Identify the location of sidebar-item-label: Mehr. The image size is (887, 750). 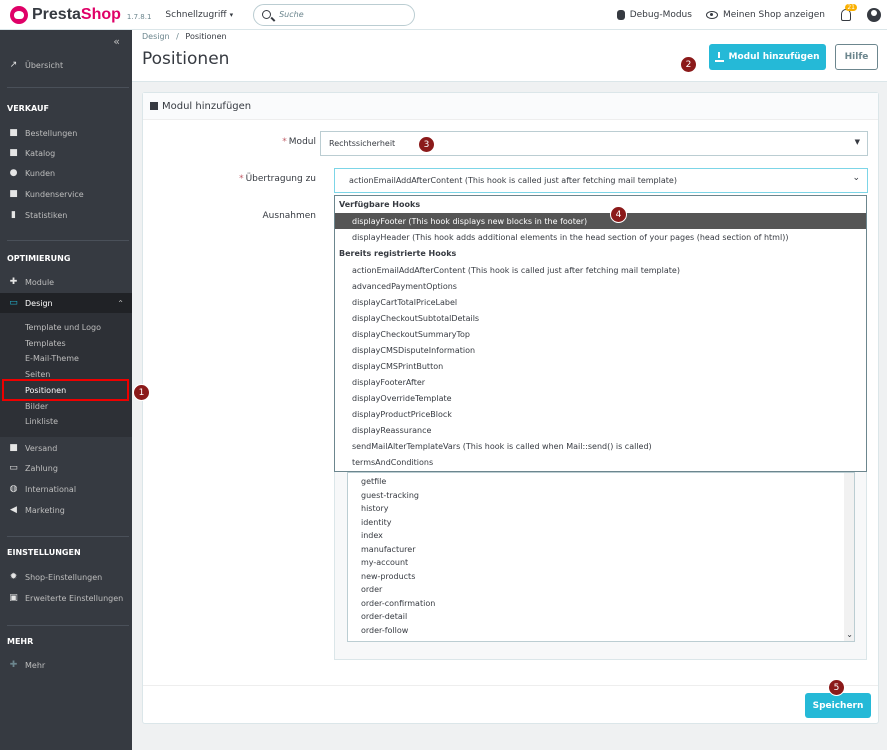
(35, 665).